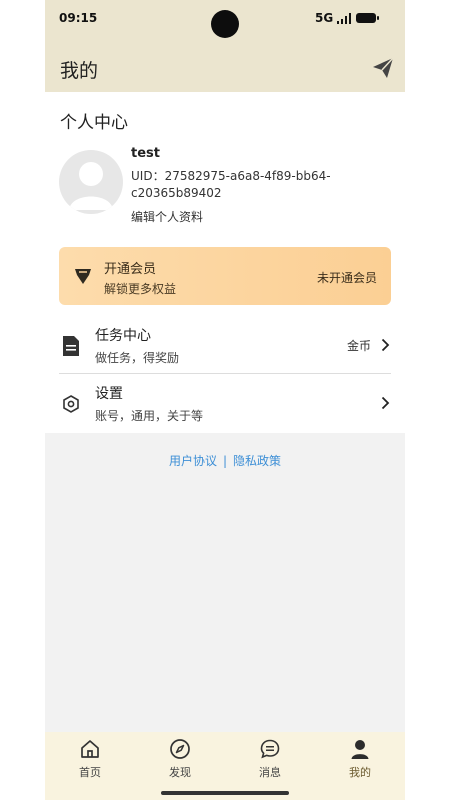  Describe the element at coordinates (358, 346) in the screenshot. I see `coins-label: 金币` at that location.